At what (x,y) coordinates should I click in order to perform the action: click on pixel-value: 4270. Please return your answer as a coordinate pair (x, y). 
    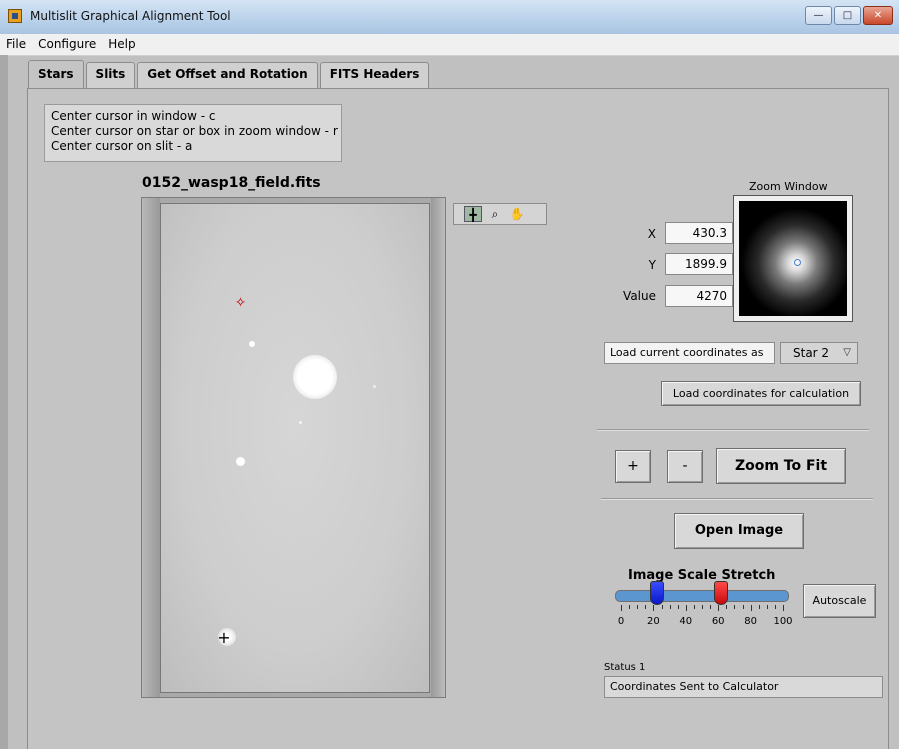
    Looking at the image, I should click on (699, 296).